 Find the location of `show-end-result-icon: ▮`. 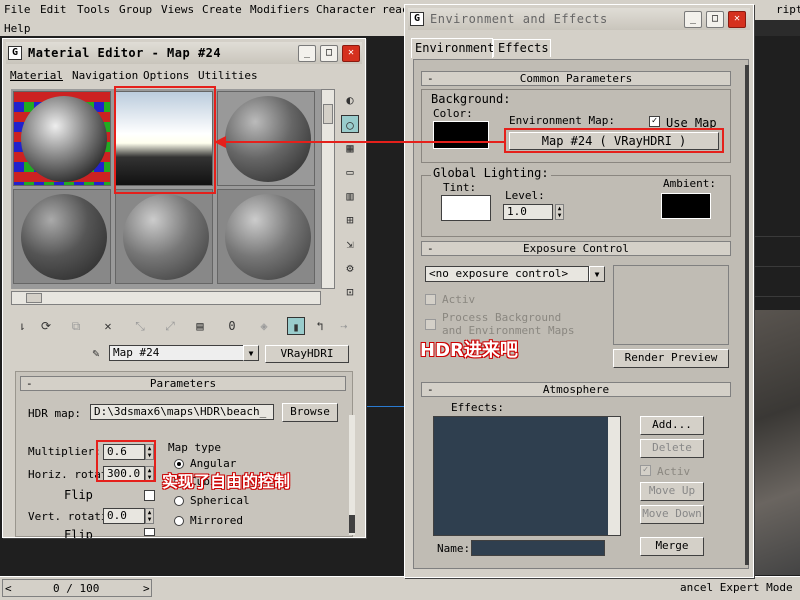

show-end-result-icon: ▮ is located at coordinates (296, 326).